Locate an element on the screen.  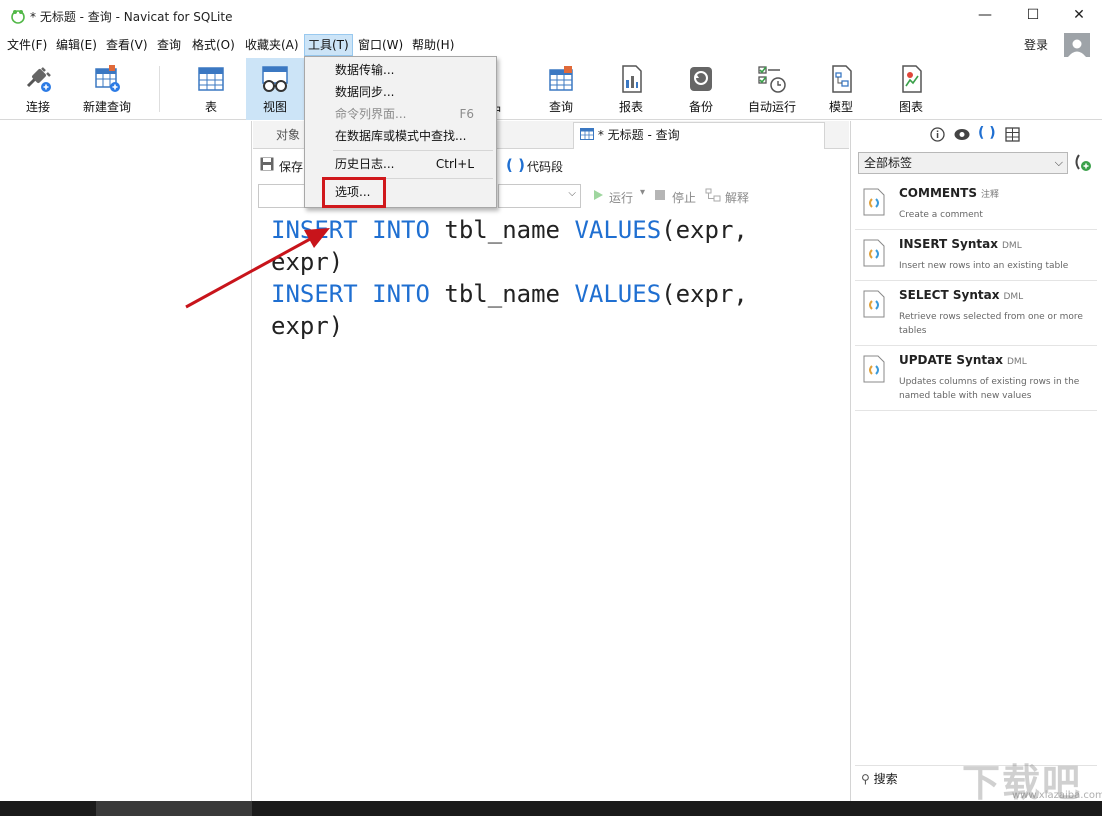
table-icon is located at coordinates (211, 79).